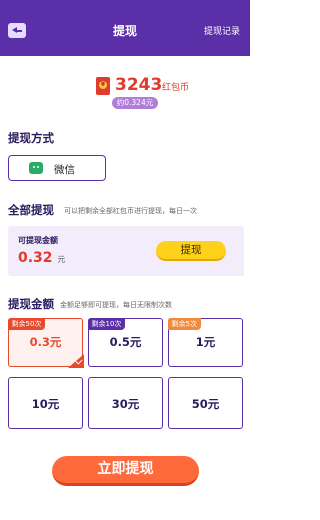 Image resolution: width=320 pixels, height=520 pixels. What do you see at coordinates (61, 259) in the screenshot?
I see `balance-unit: 元` at bounding box center [61, 259].